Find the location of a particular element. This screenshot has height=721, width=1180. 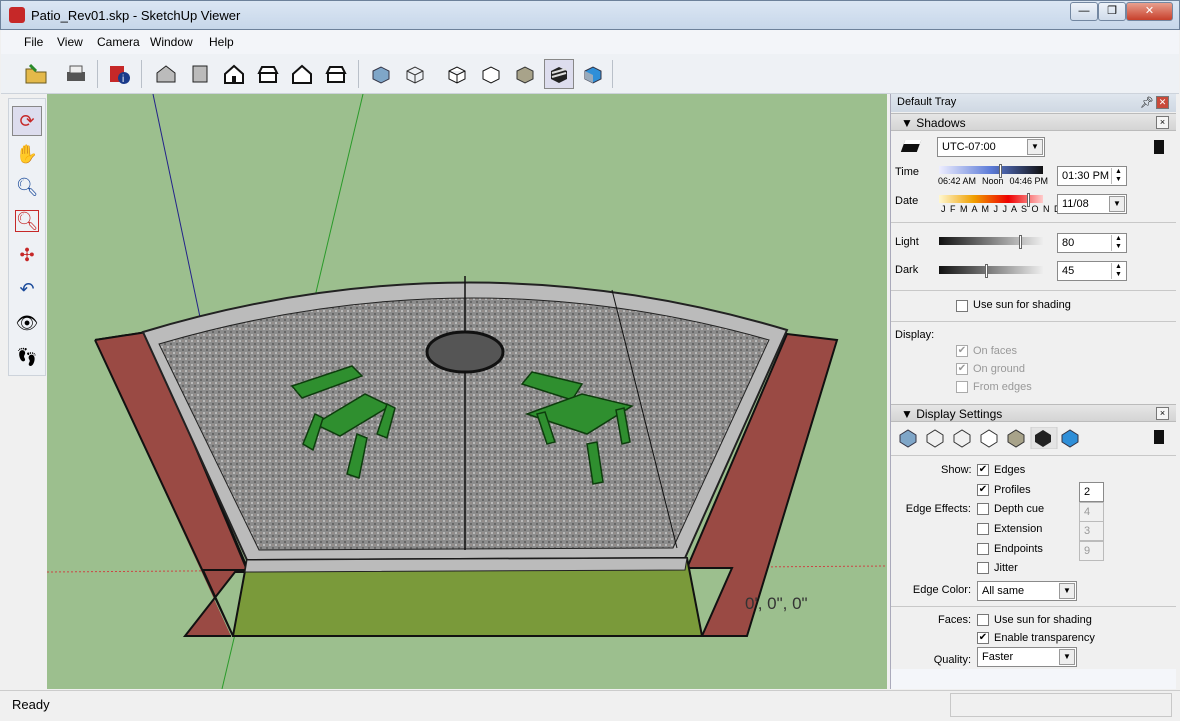

iso-view-icon is located at coordinates (166, 74).